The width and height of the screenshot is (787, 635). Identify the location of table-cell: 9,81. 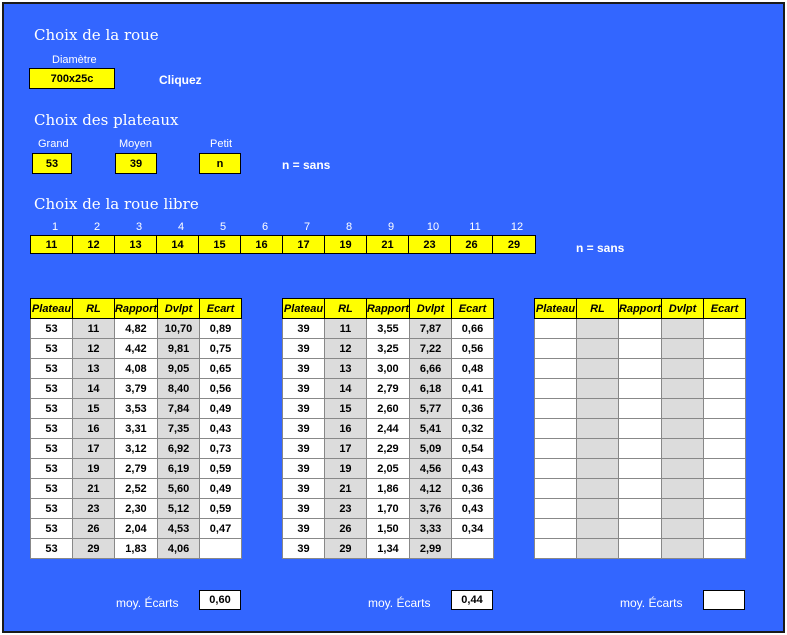
(179, 348).